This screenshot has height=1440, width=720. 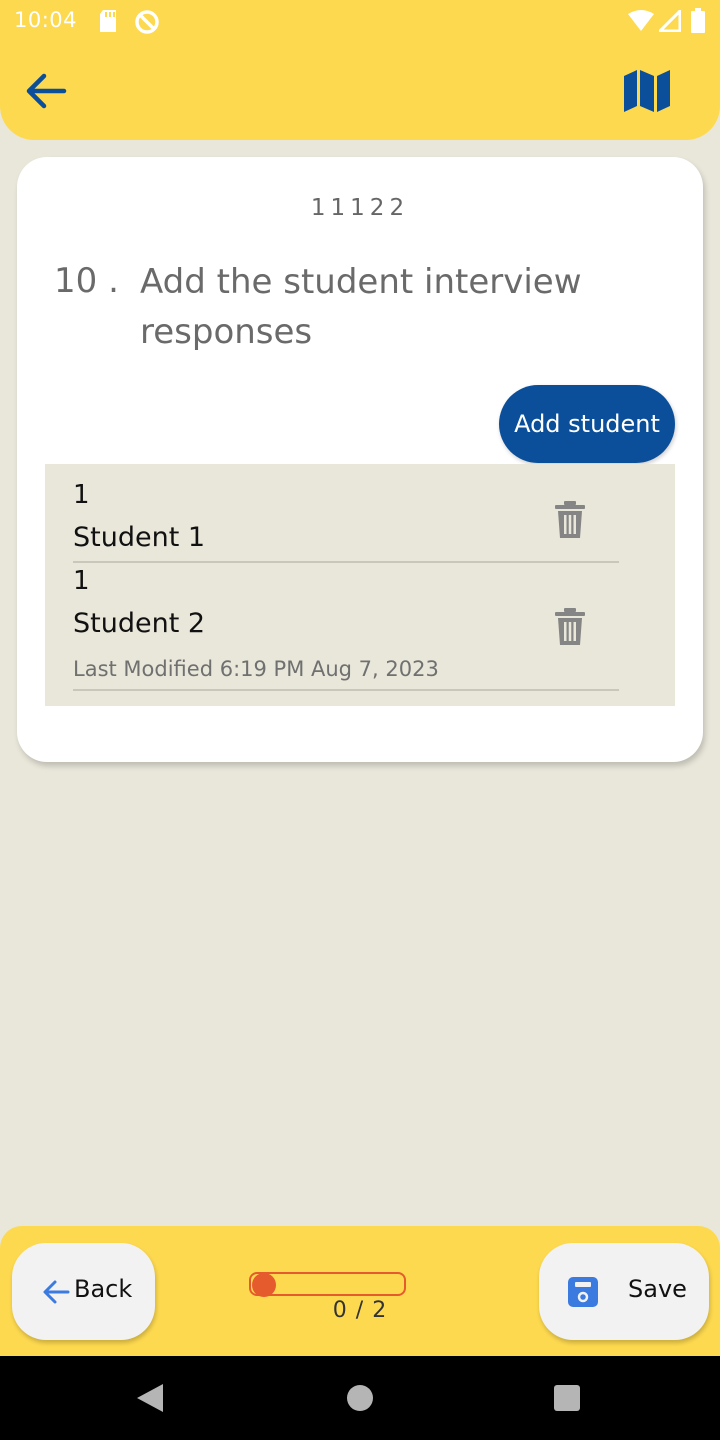 I want to click on back-arrow-icon, so click(x=45, y=91).